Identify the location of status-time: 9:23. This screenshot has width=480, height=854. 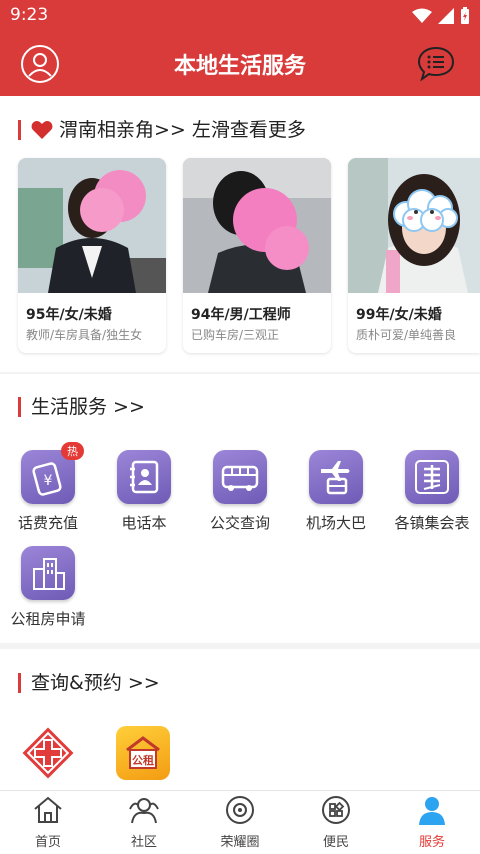
(29, 15).